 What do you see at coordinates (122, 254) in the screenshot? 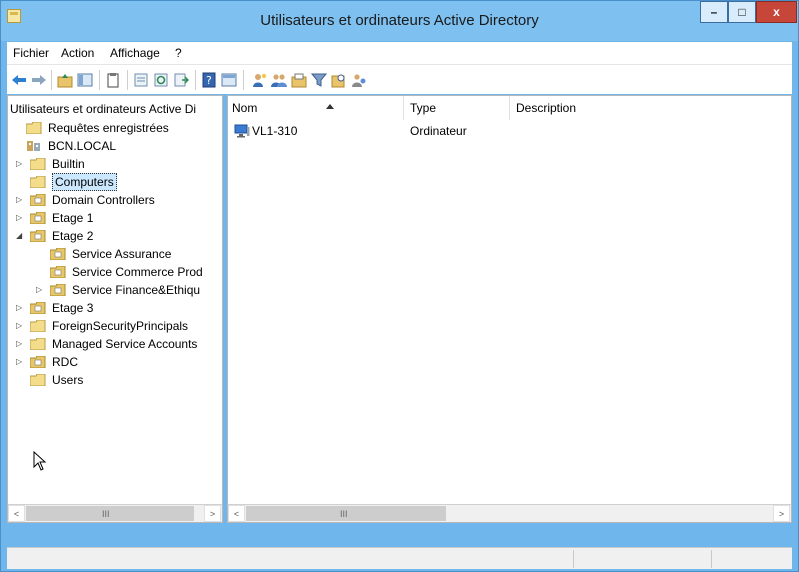
I see `tree-item-label: Service Assurance` at bounding box center [122, 254].